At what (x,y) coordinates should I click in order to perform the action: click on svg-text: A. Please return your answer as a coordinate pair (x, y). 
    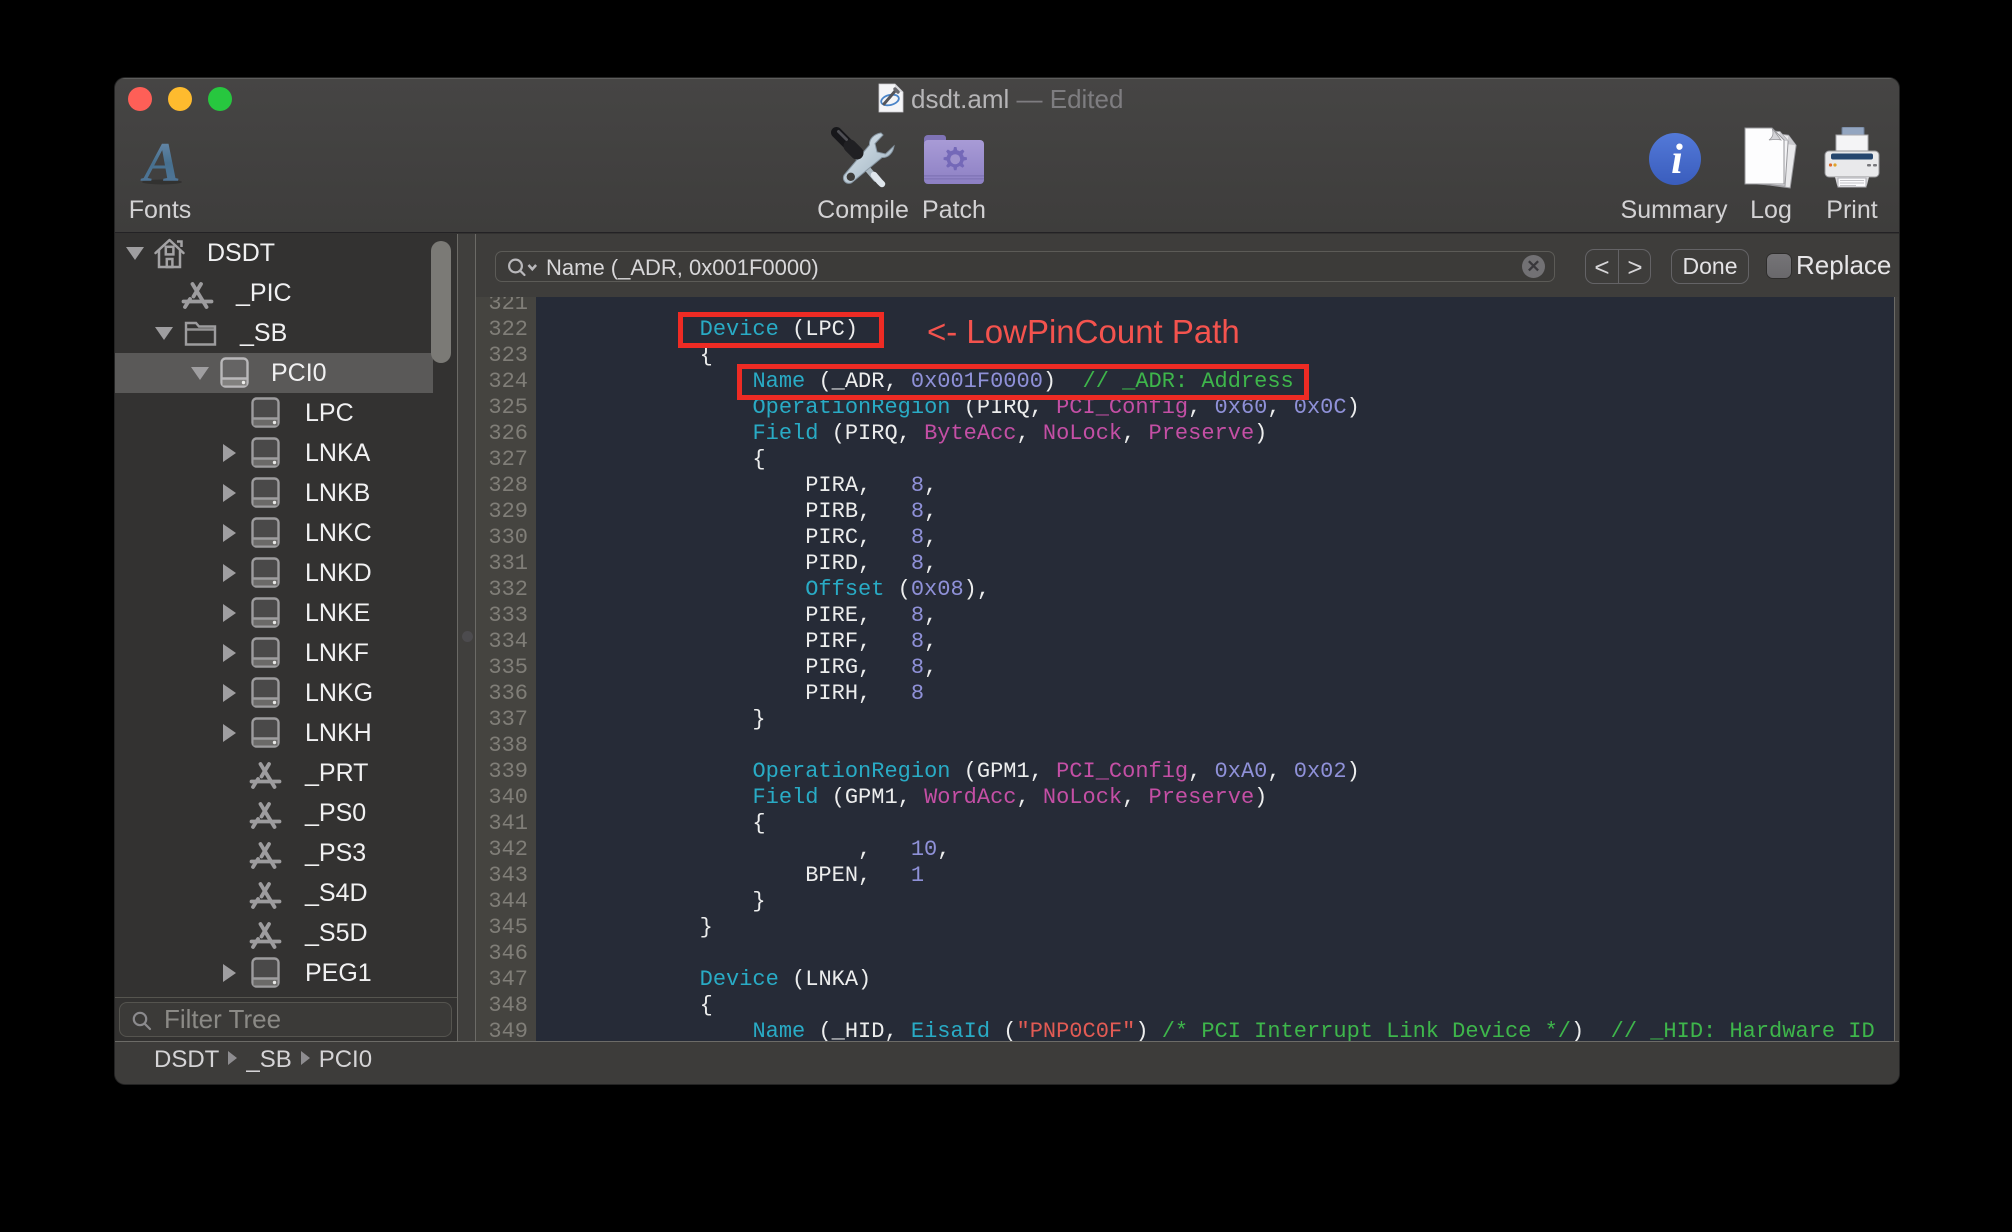
    Looking at the image, I should click on (160, 162).